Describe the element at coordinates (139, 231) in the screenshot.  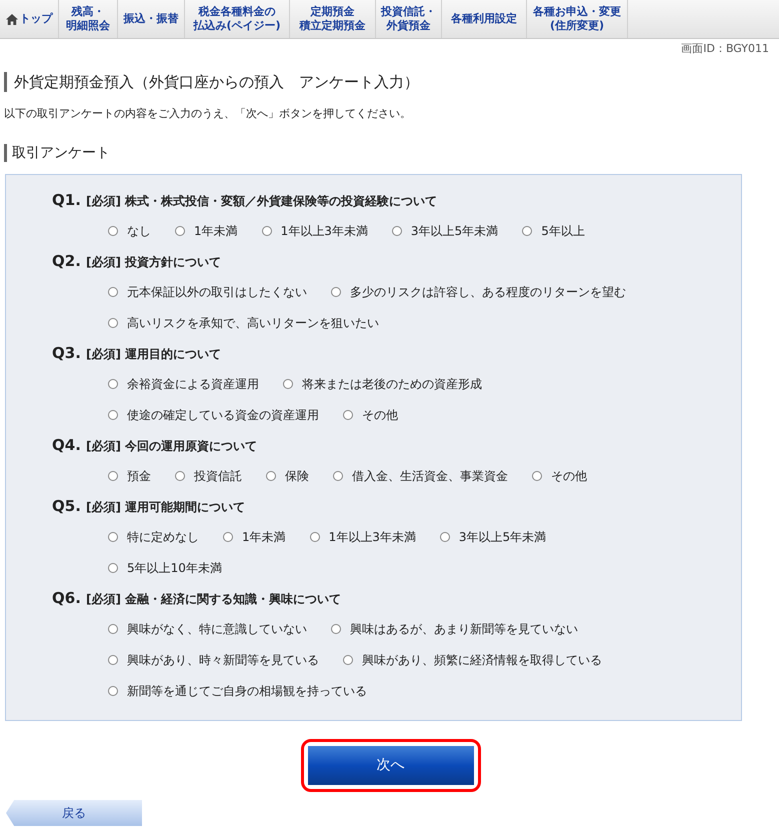
I see `option-label: なし` at that location.